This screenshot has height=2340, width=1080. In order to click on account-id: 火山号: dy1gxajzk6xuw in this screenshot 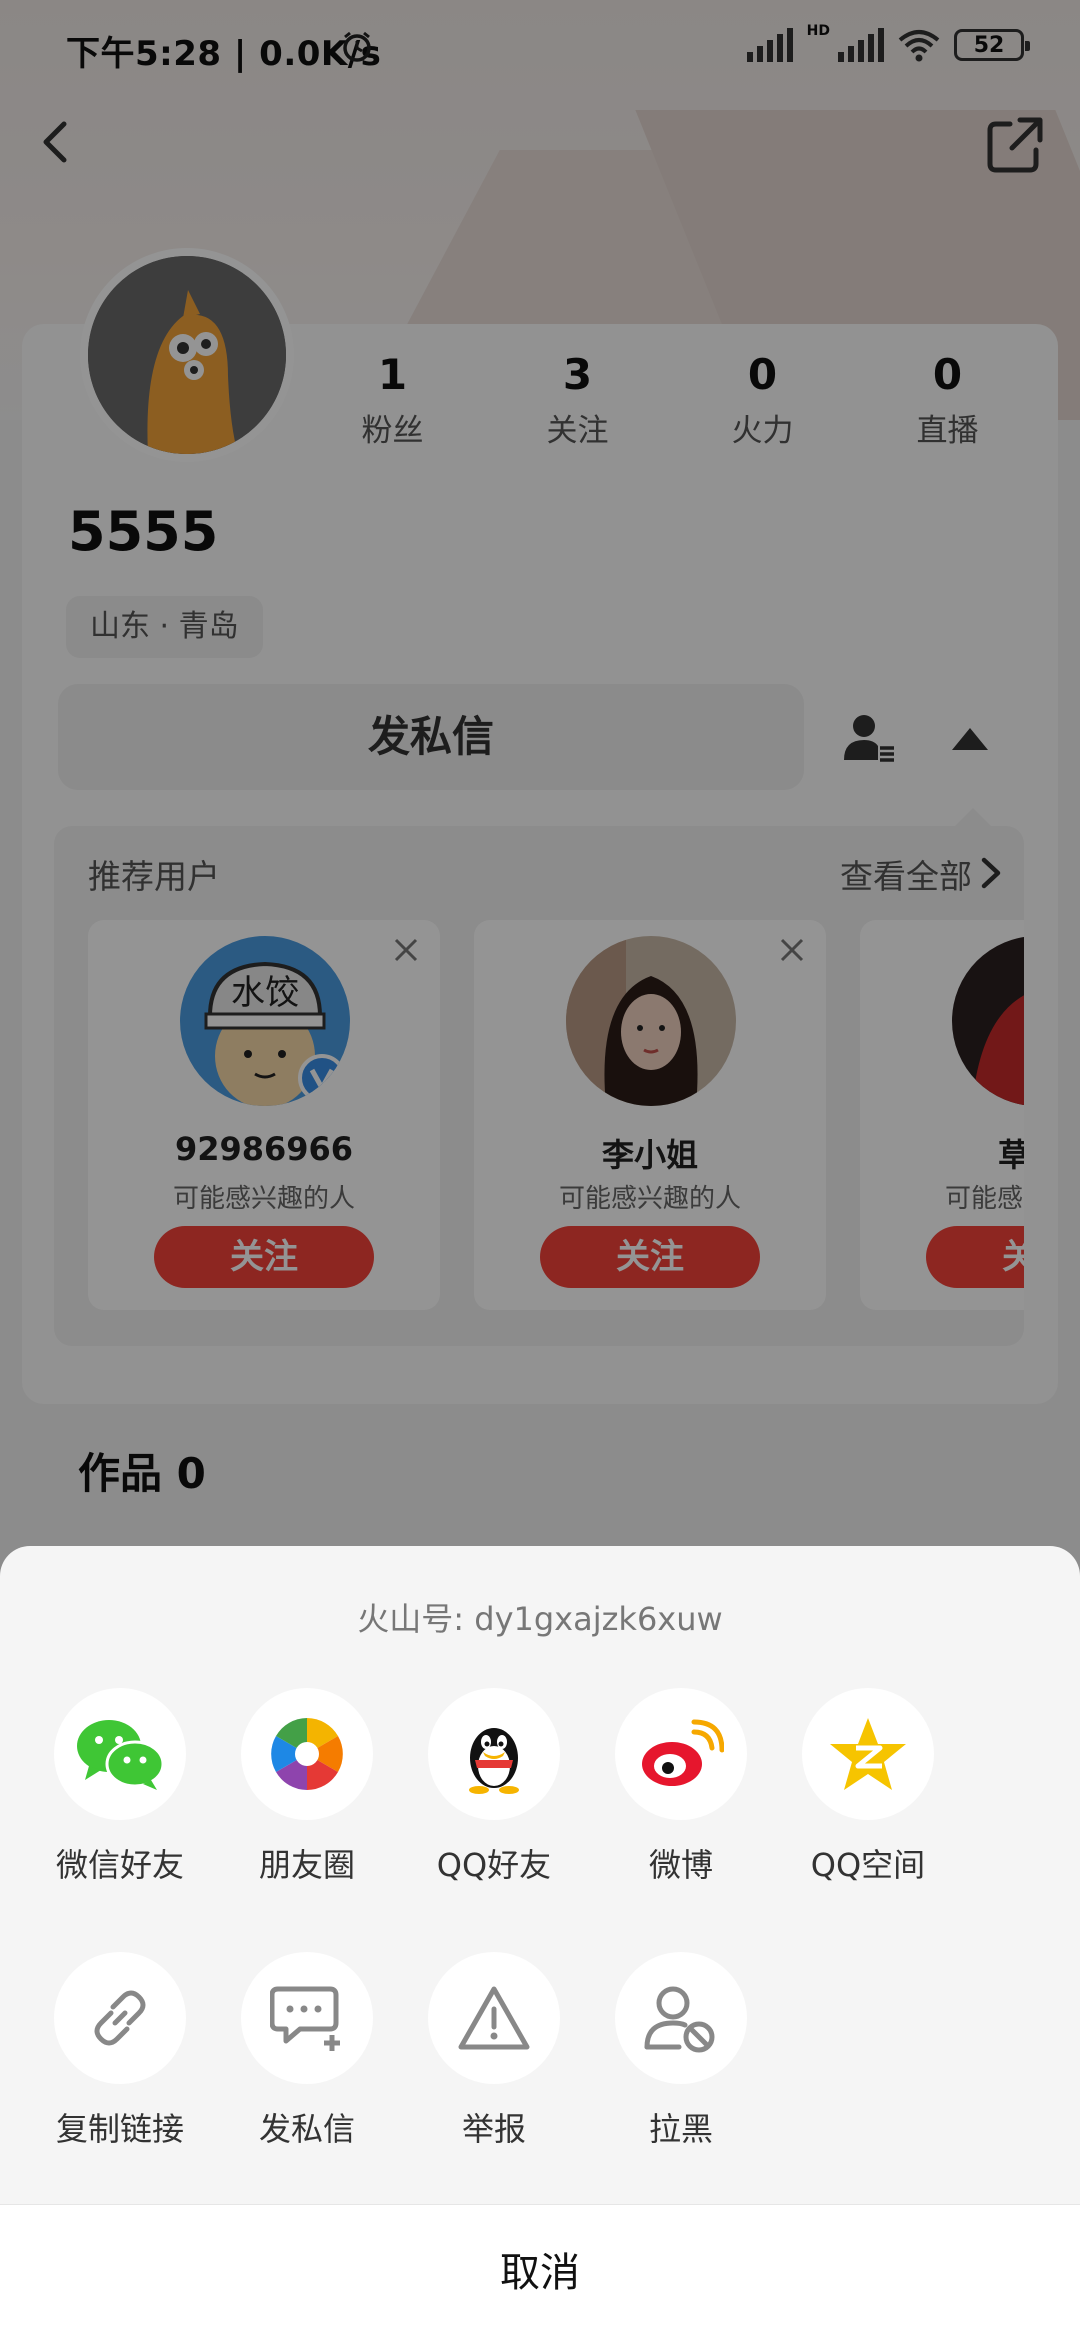, I will do `click(540, 1619)`.